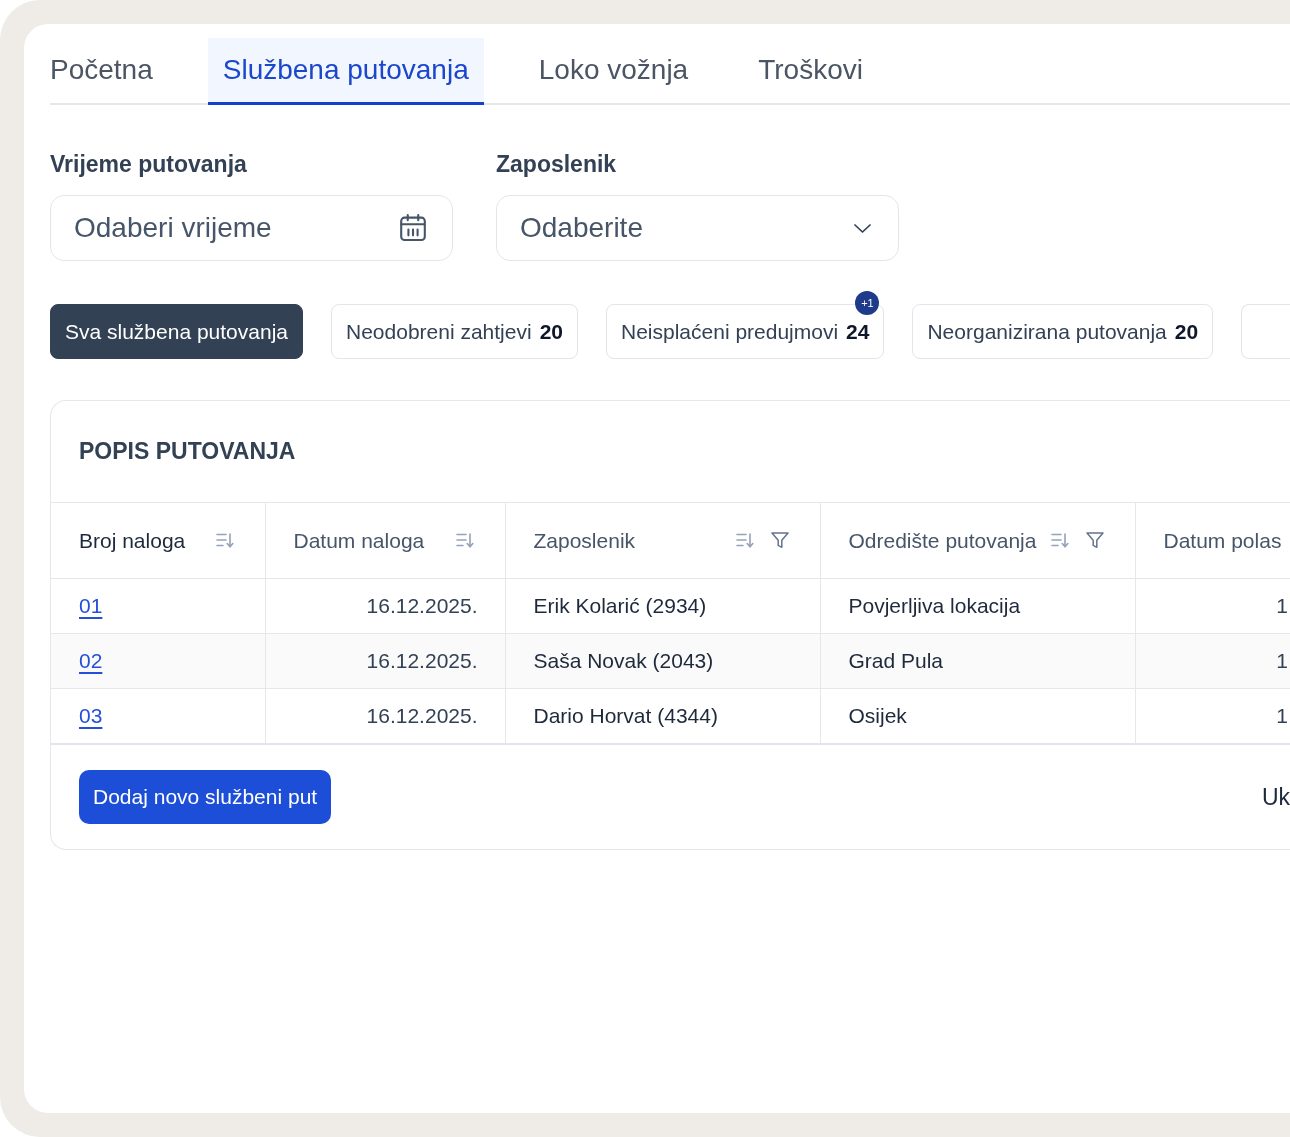  What do you see at coordinates (91, 605) in the screenshot?
I see `order-link: 01` at bounding box center [91, 605].